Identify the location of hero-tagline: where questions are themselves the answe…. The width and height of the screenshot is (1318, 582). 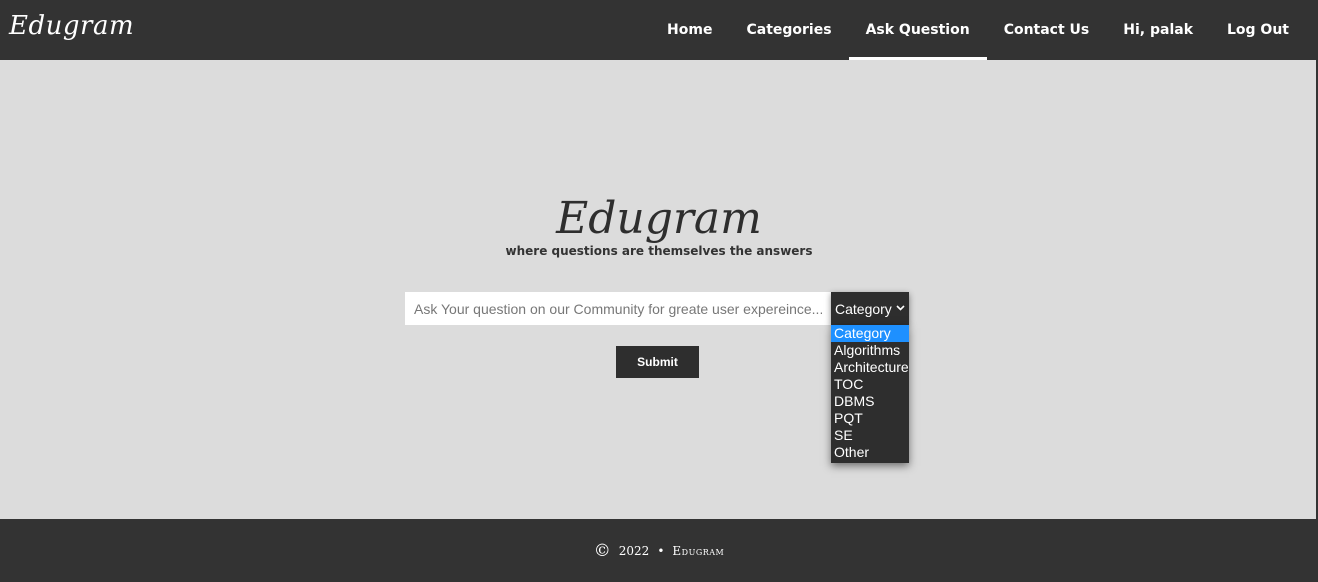
(659, 251).